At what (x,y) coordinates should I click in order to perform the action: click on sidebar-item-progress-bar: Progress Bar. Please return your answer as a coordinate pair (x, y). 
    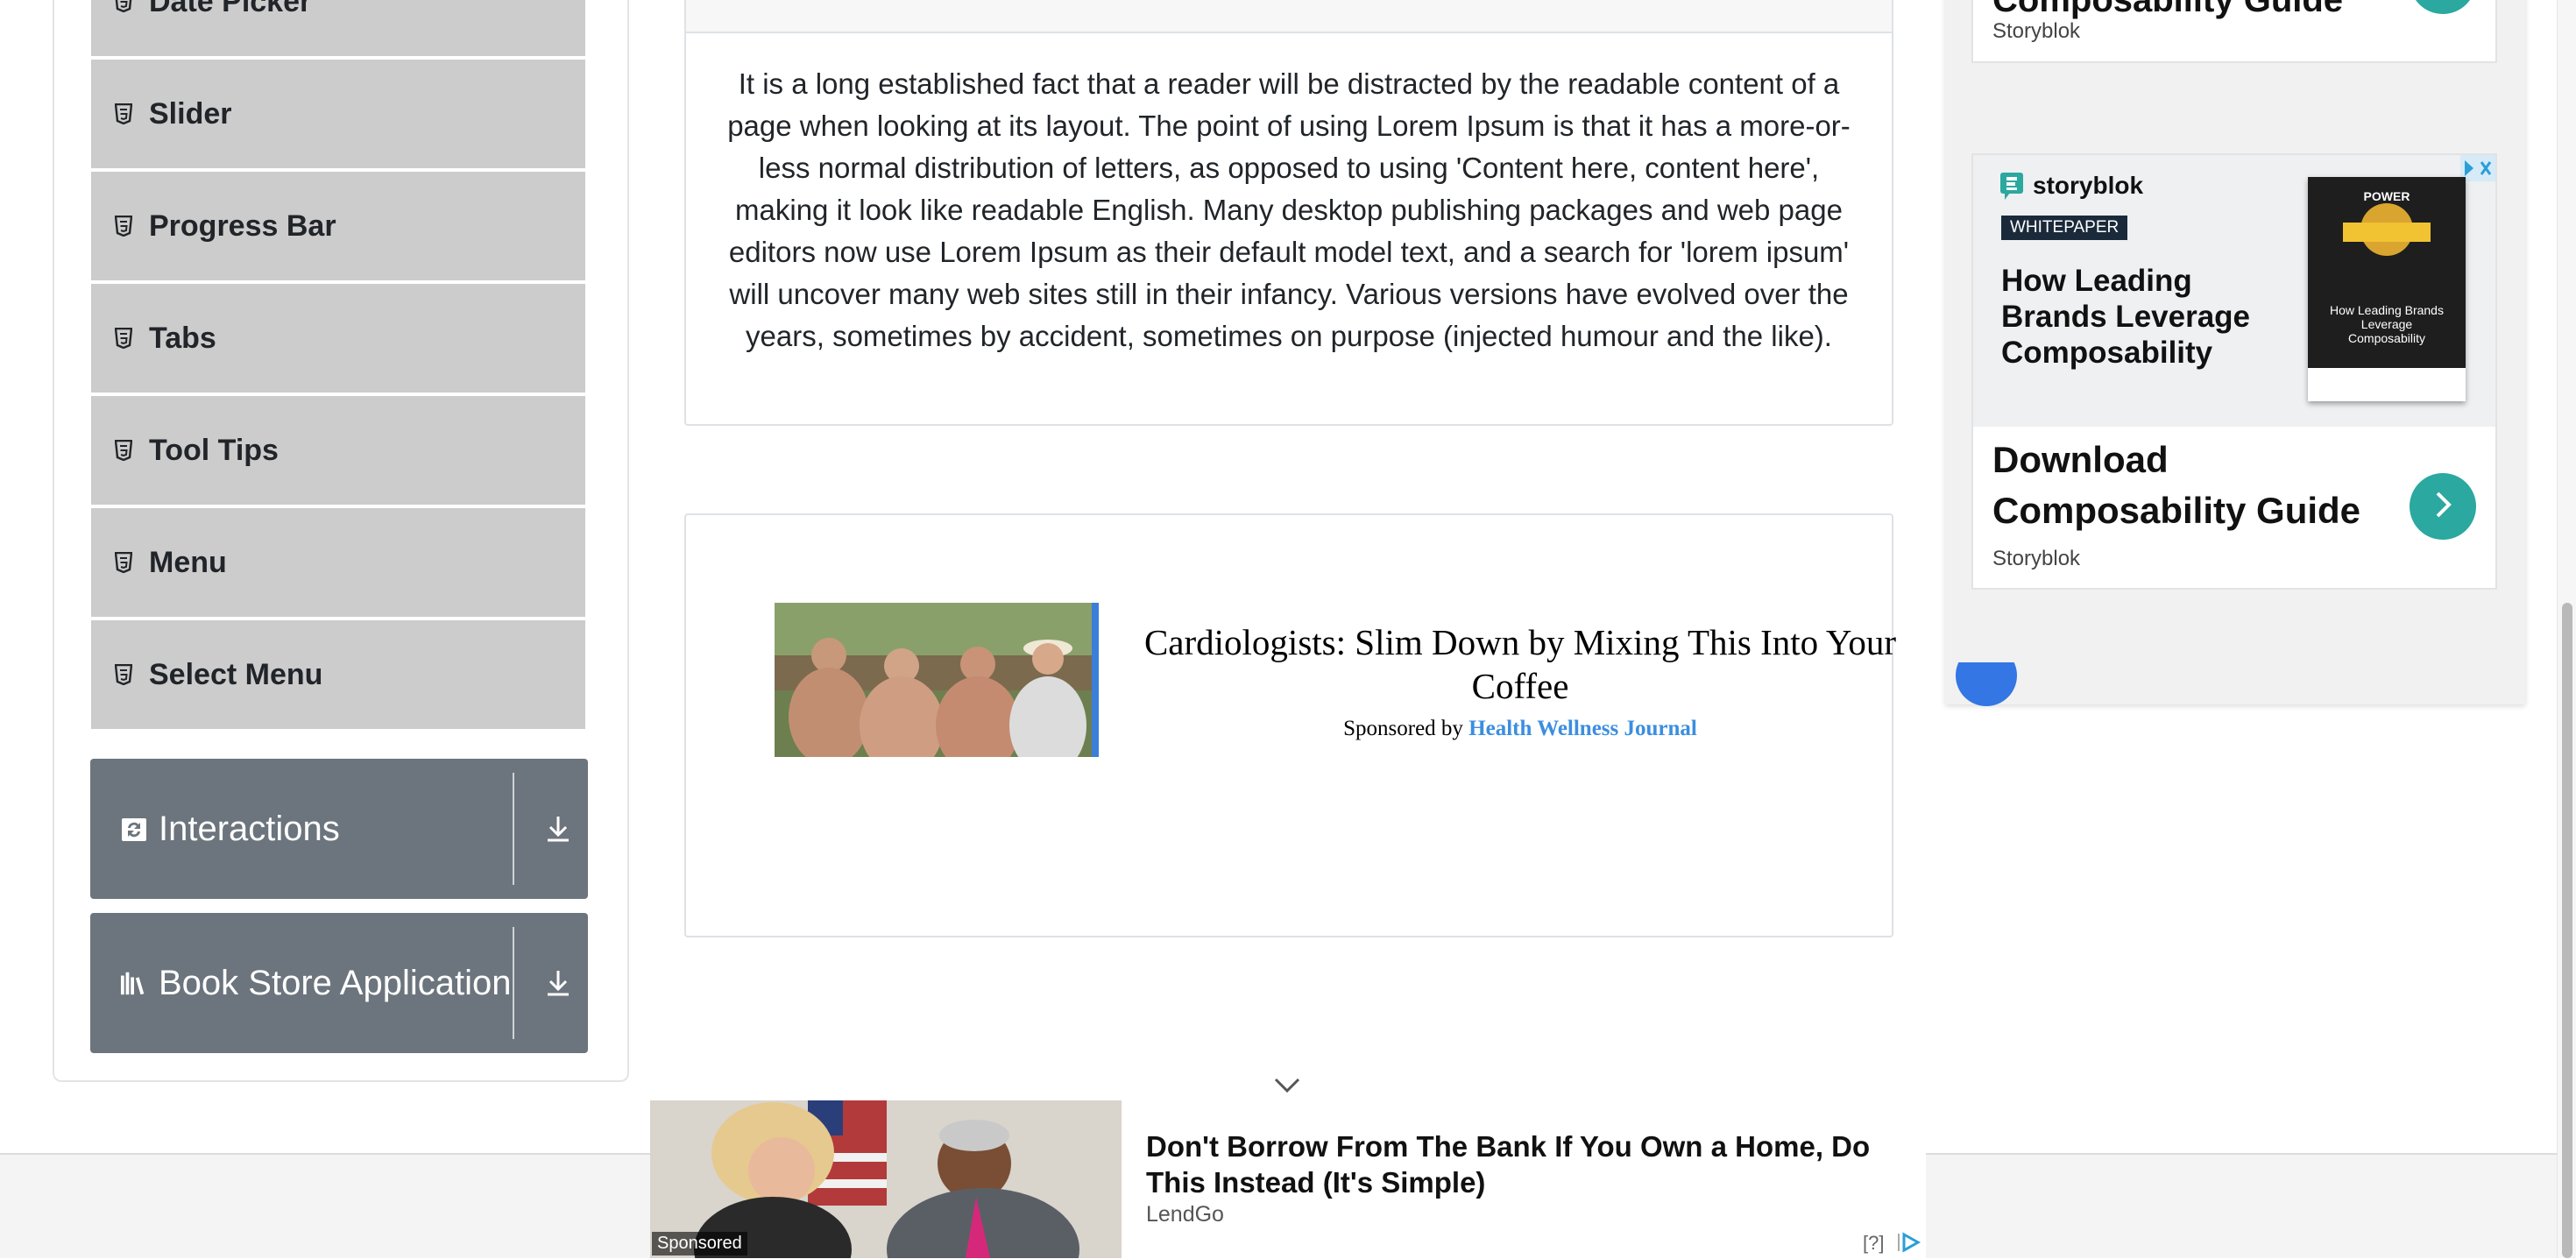
    Looking at the image, I should click on (338, 226).